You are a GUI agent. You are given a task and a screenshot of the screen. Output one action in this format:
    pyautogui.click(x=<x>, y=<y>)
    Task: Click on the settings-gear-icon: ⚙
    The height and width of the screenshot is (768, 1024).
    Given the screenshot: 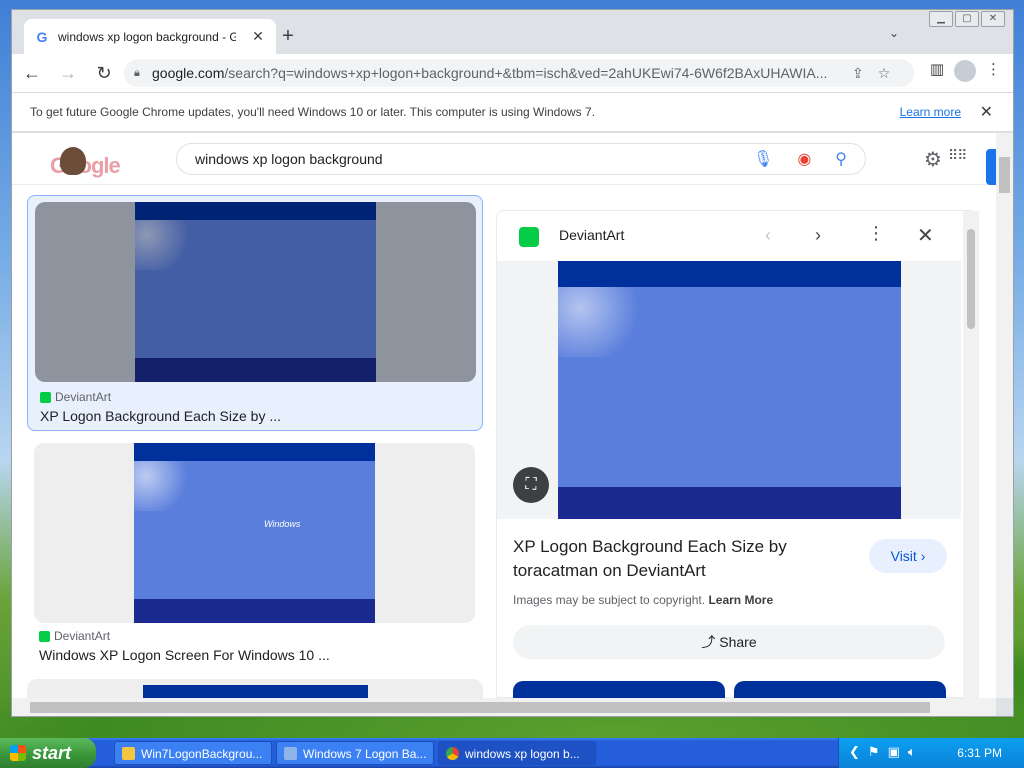 What is the action you would take?
    pyautogui.click(x=933, y=159)
    